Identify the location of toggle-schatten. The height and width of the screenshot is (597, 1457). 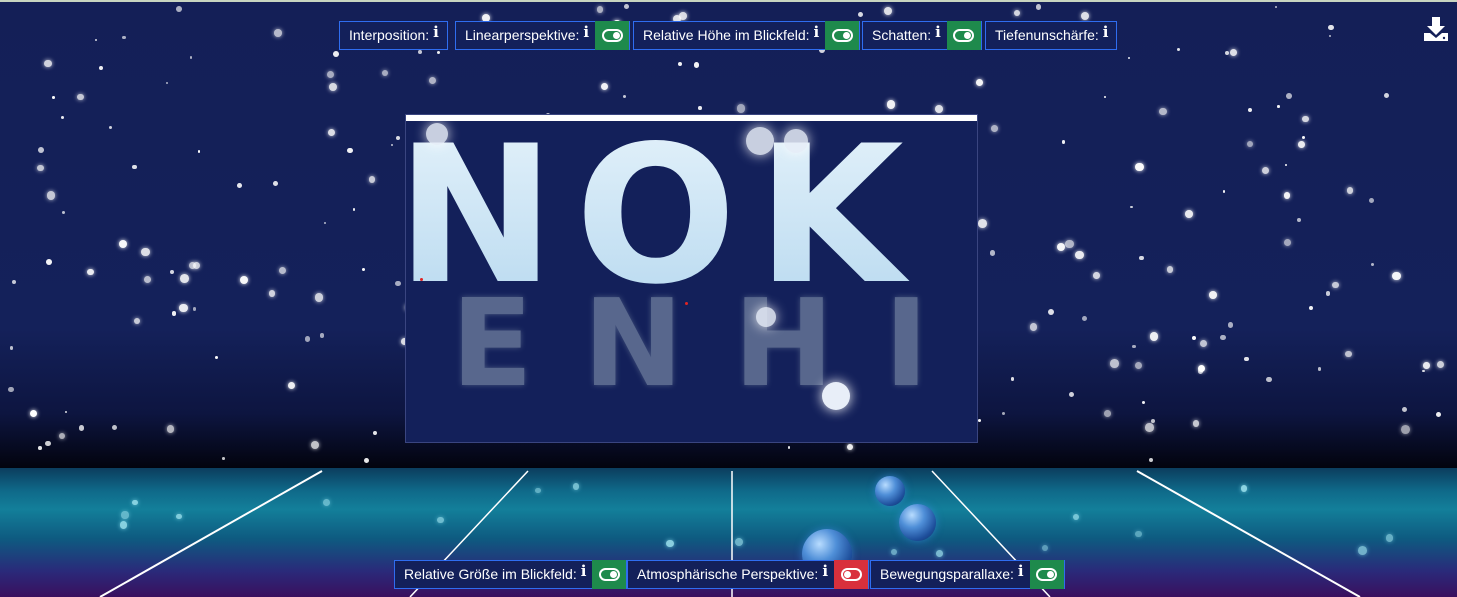
(963, 35).